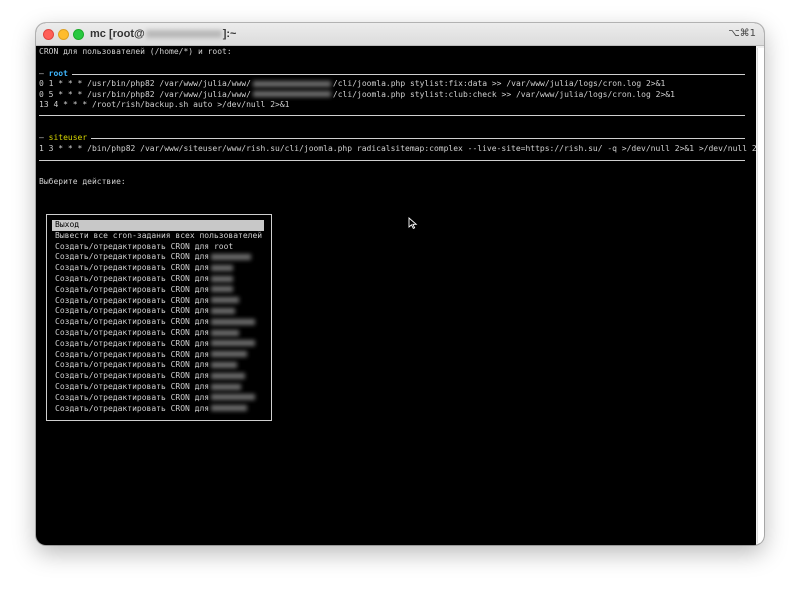 Image resolution: width=800 pixels, height=592 pixels. I want to click on hostname-redaction, so click(183, 34).